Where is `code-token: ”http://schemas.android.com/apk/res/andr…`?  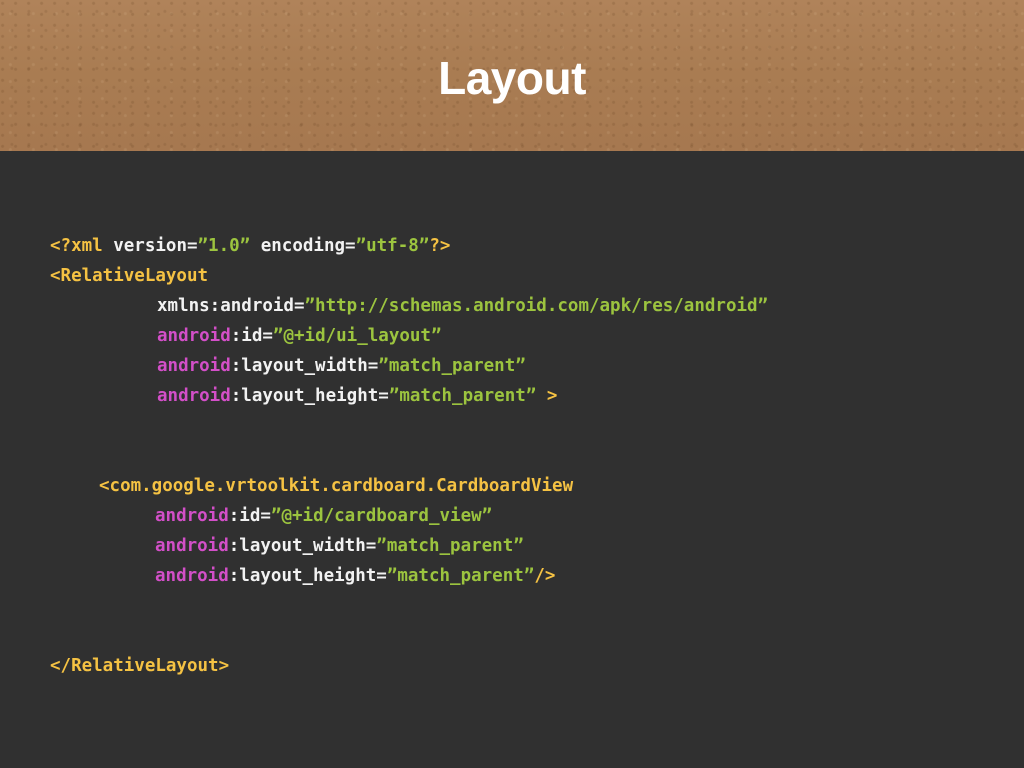 code-token: ”http://schemas.android.com/apk/res/andr… is located at coordinates (536, 306).